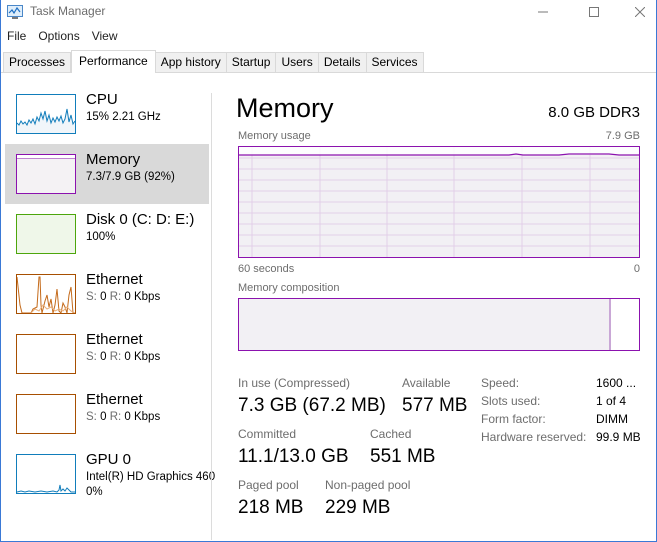 This screenshot has height=542, width=657. What do you see at coordinates (37, 62) in the screenshot?
I see `tab-processes: Processes` at bounding box center [37, 62].